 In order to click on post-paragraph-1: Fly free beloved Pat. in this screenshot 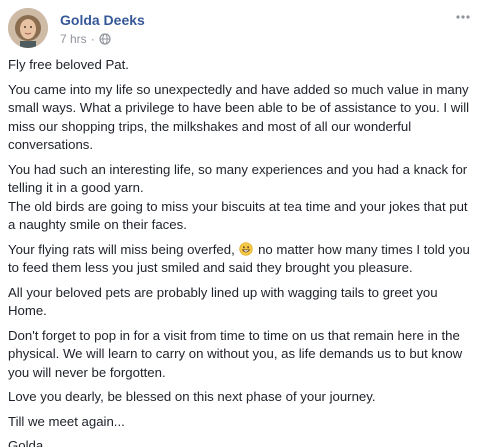, I will do `click(68, 64)`.